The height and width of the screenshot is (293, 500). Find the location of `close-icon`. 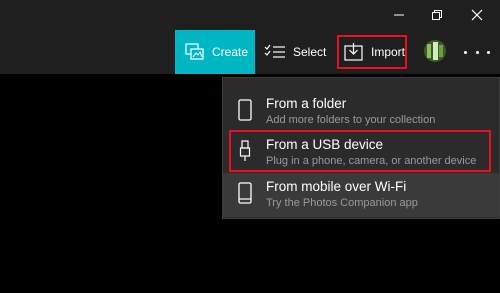

close-icon is located at coordinates (477, 15).